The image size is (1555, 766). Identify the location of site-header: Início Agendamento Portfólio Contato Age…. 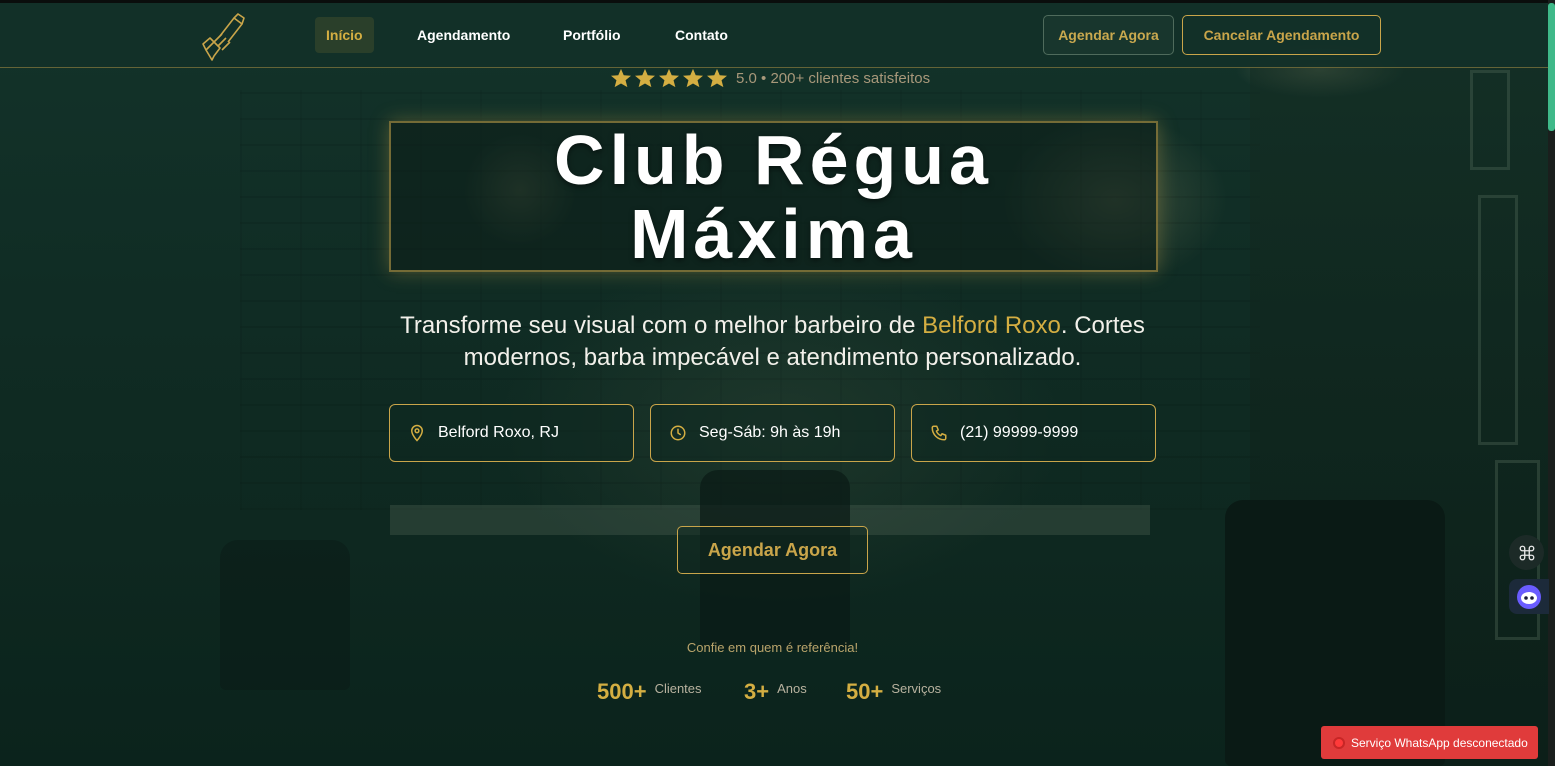
(774, 35).